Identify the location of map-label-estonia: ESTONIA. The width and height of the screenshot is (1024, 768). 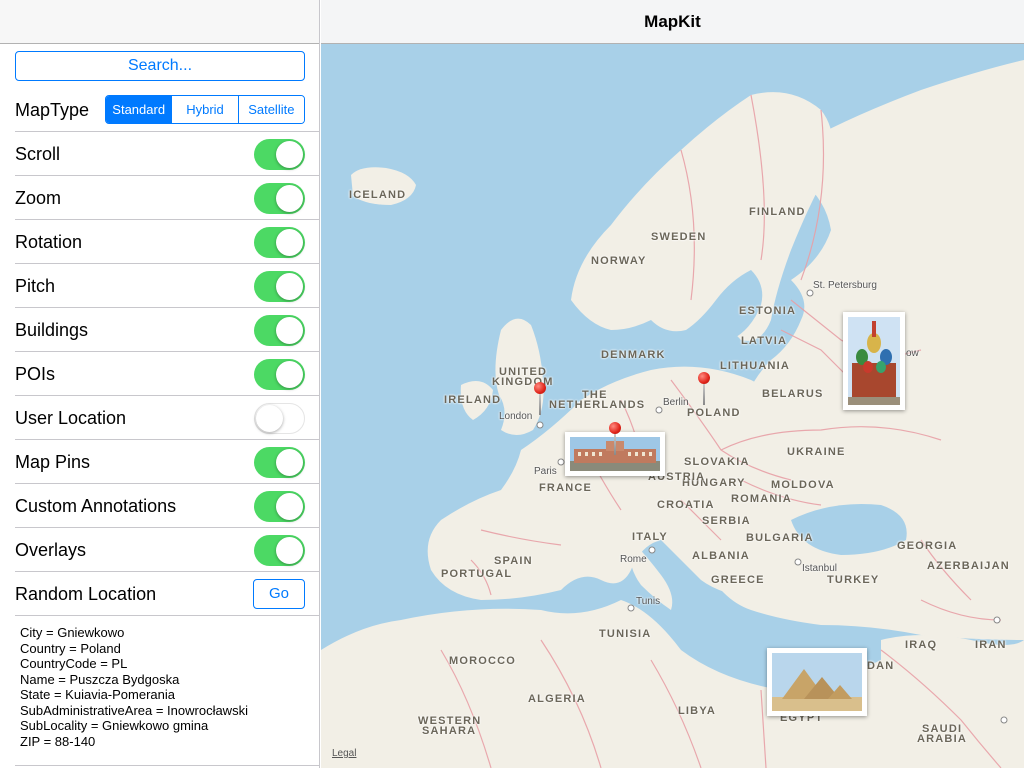
(768, 311).